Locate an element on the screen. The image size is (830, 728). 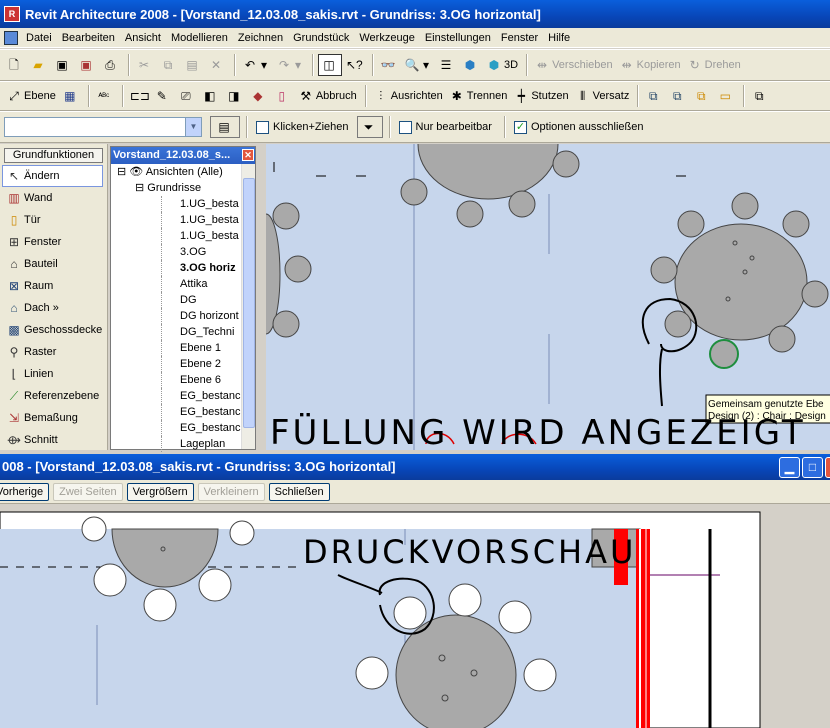
menu-zeichnen: Zeichnen is located at coordinates (260, 38).